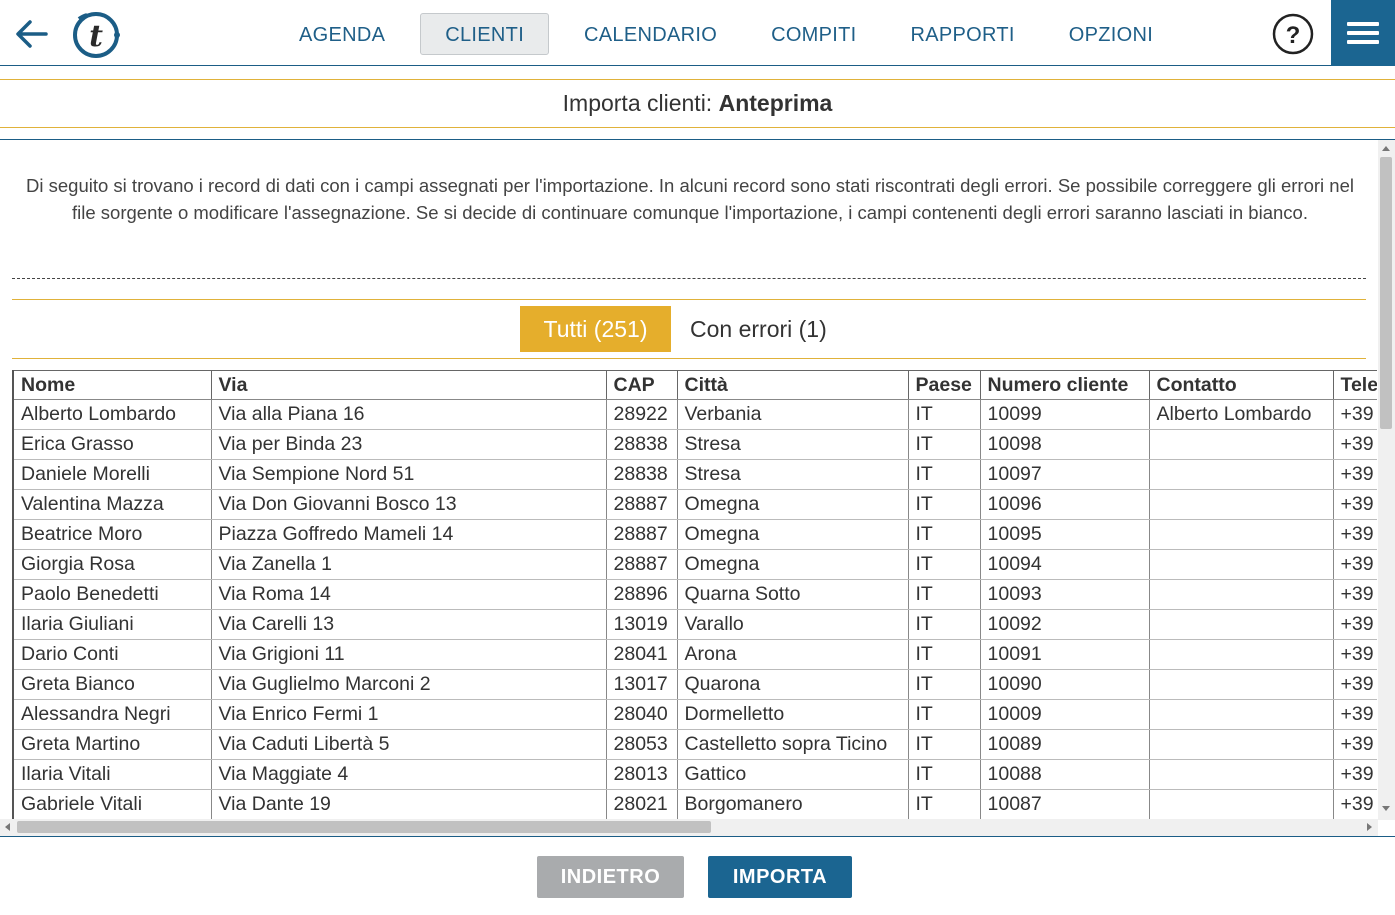 The height and width of the screenshot is (915, 1395). Describe the element at coordinates (1064, 385) in the screenshot. I see `column-header: Numero cliente` at that location.